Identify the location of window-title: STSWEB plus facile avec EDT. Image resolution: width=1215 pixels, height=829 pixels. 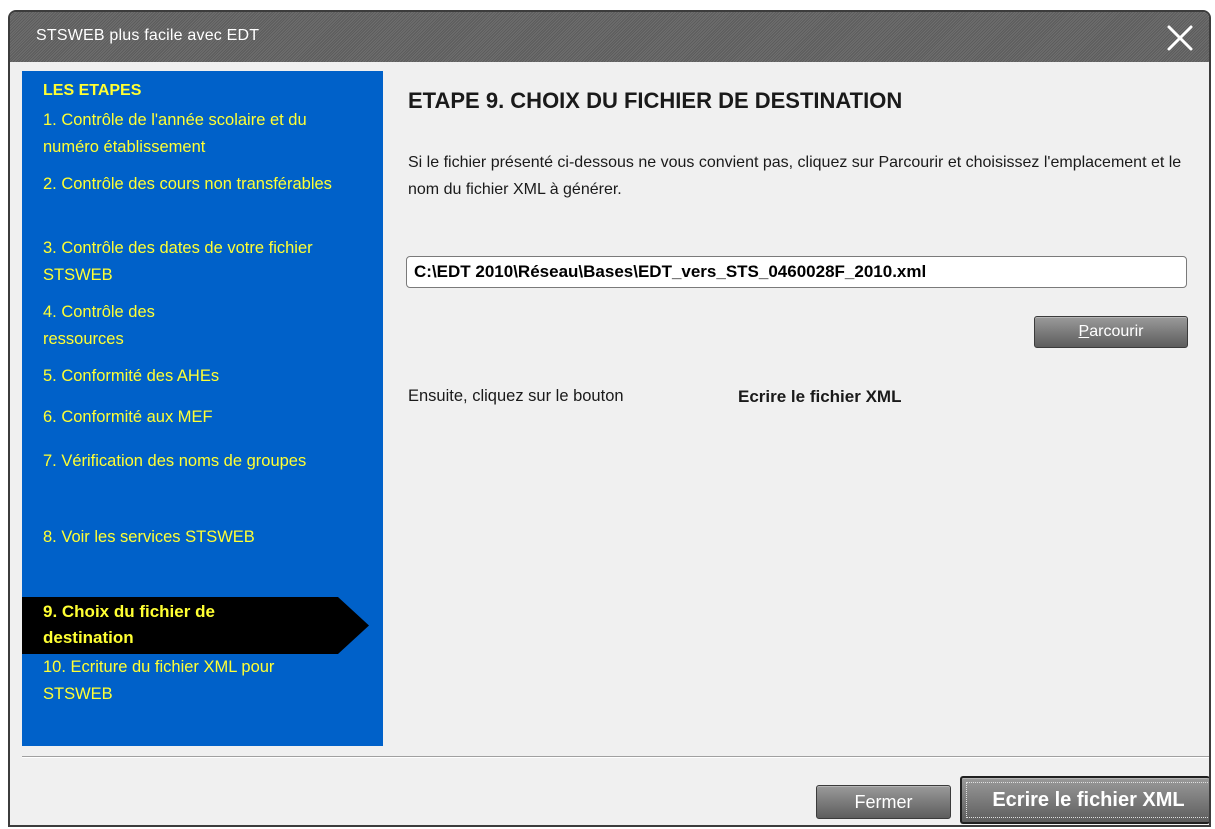
(148, 35).